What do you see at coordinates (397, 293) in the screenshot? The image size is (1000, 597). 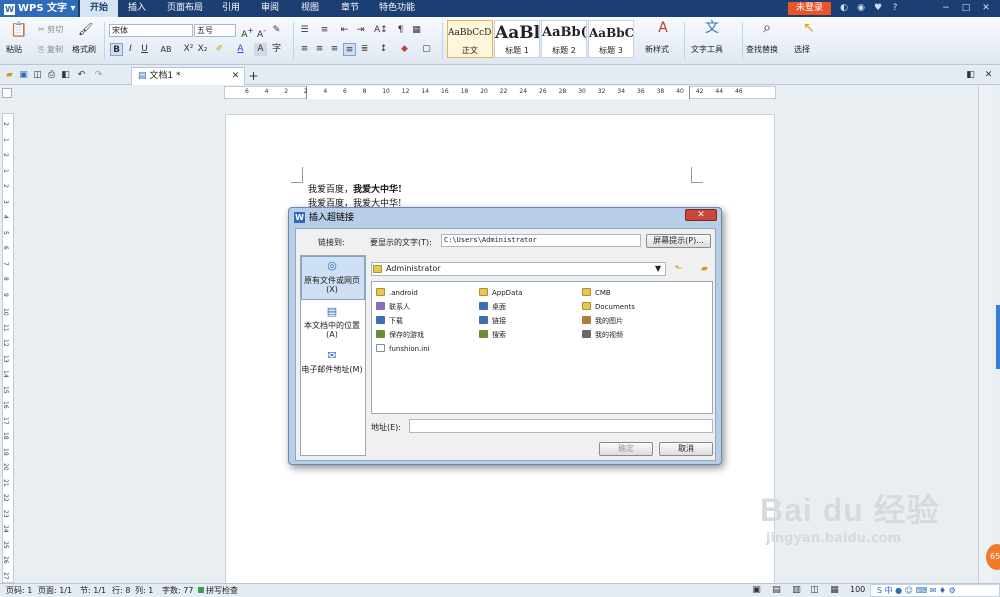 I see `file-item: .android` at bounding box center [397, 293].